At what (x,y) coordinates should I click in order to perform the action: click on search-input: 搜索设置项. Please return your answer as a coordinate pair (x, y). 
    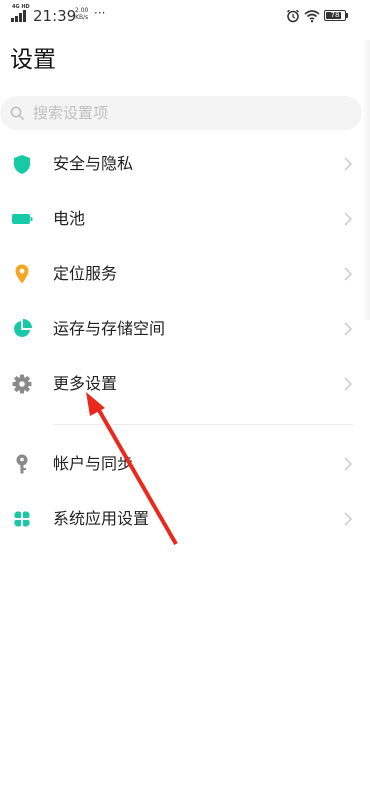
    Looking at the image, I should click on (181, 113).